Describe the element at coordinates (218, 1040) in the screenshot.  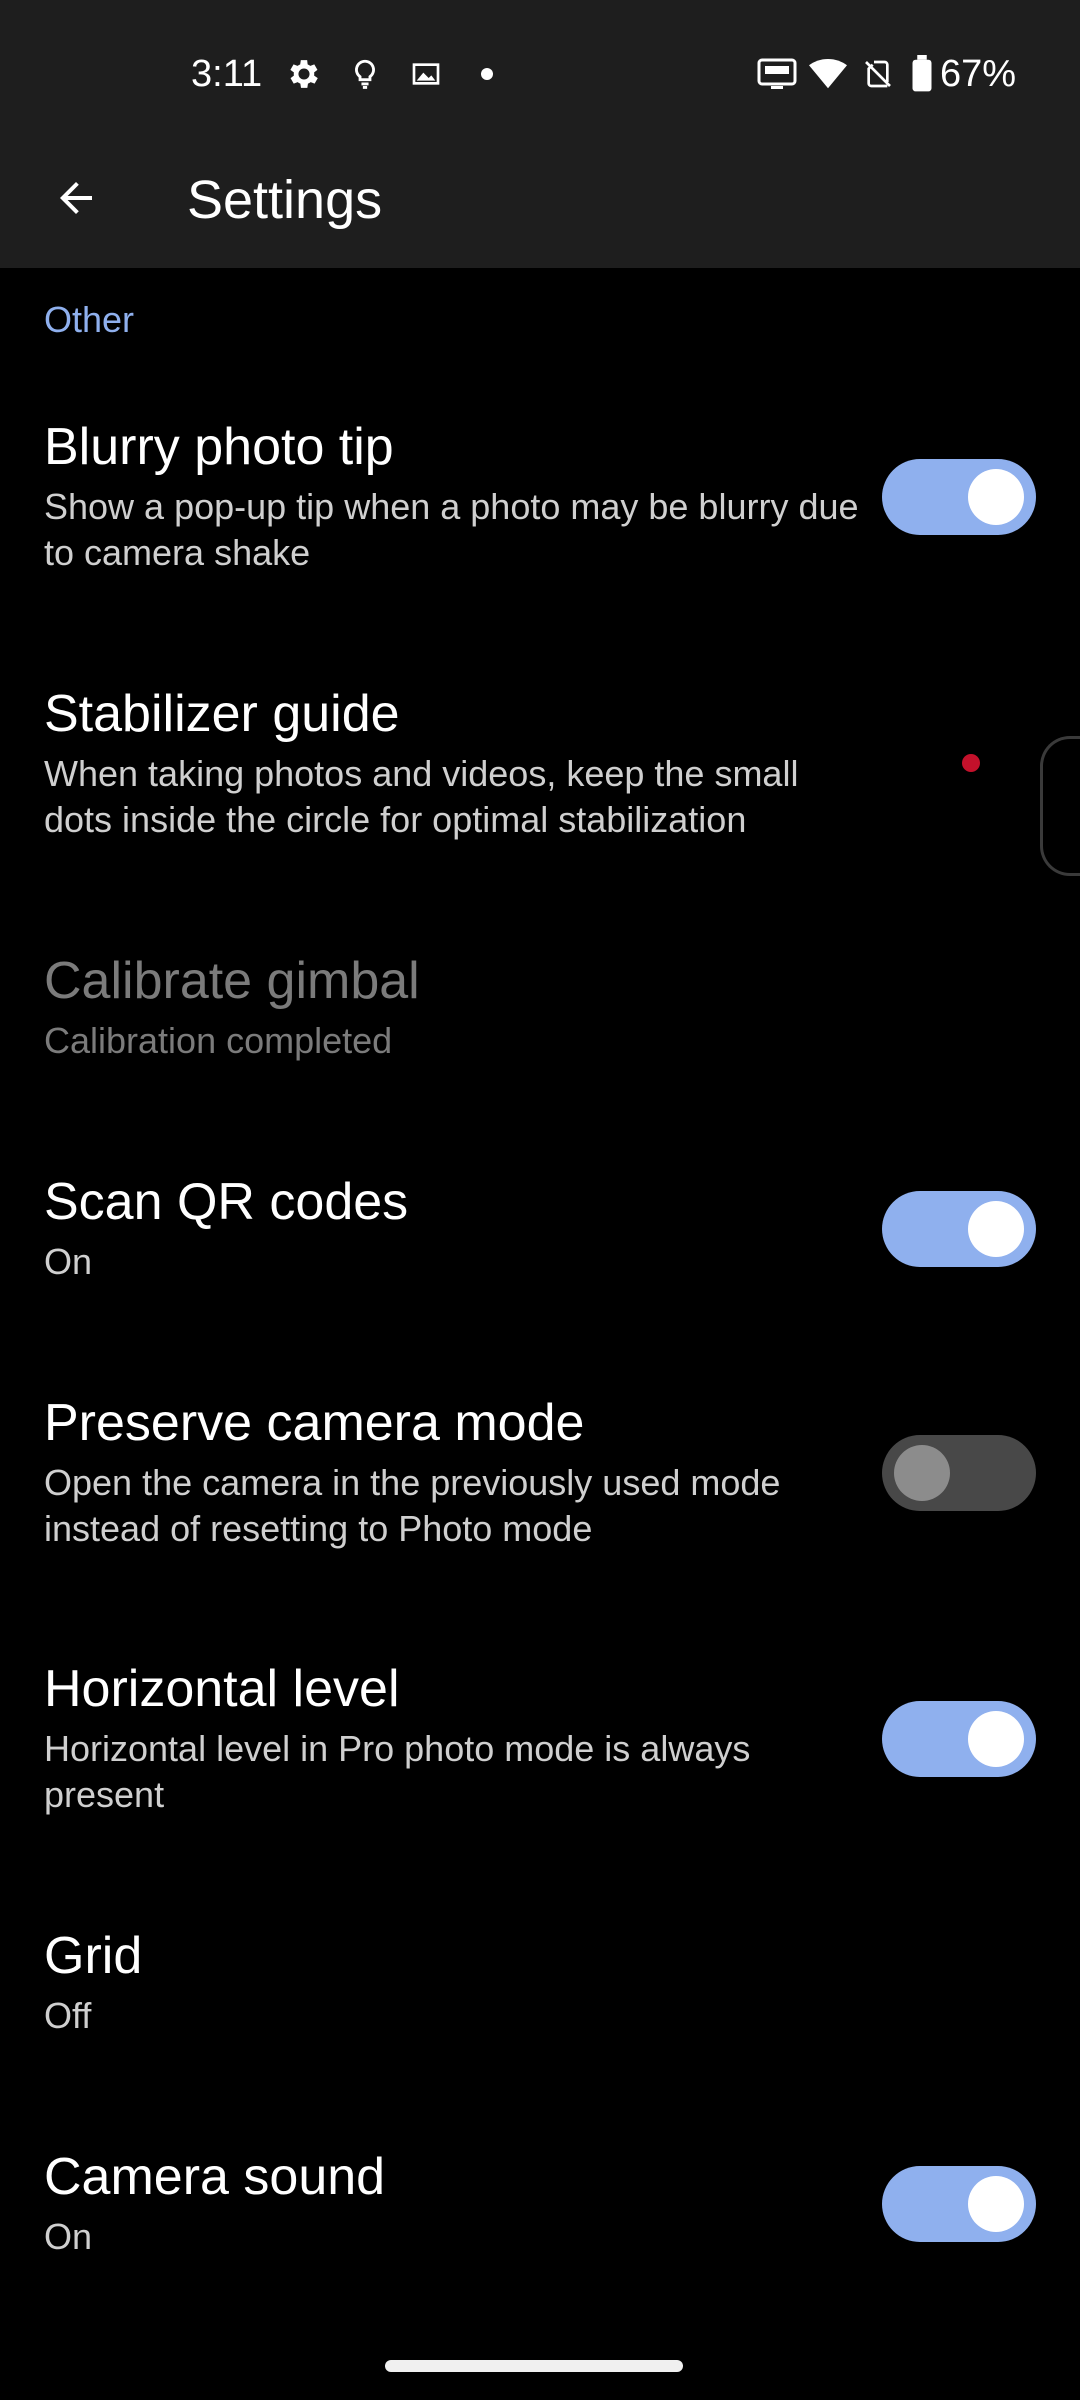
I see `setting-summary: Calibration completed` at that location.